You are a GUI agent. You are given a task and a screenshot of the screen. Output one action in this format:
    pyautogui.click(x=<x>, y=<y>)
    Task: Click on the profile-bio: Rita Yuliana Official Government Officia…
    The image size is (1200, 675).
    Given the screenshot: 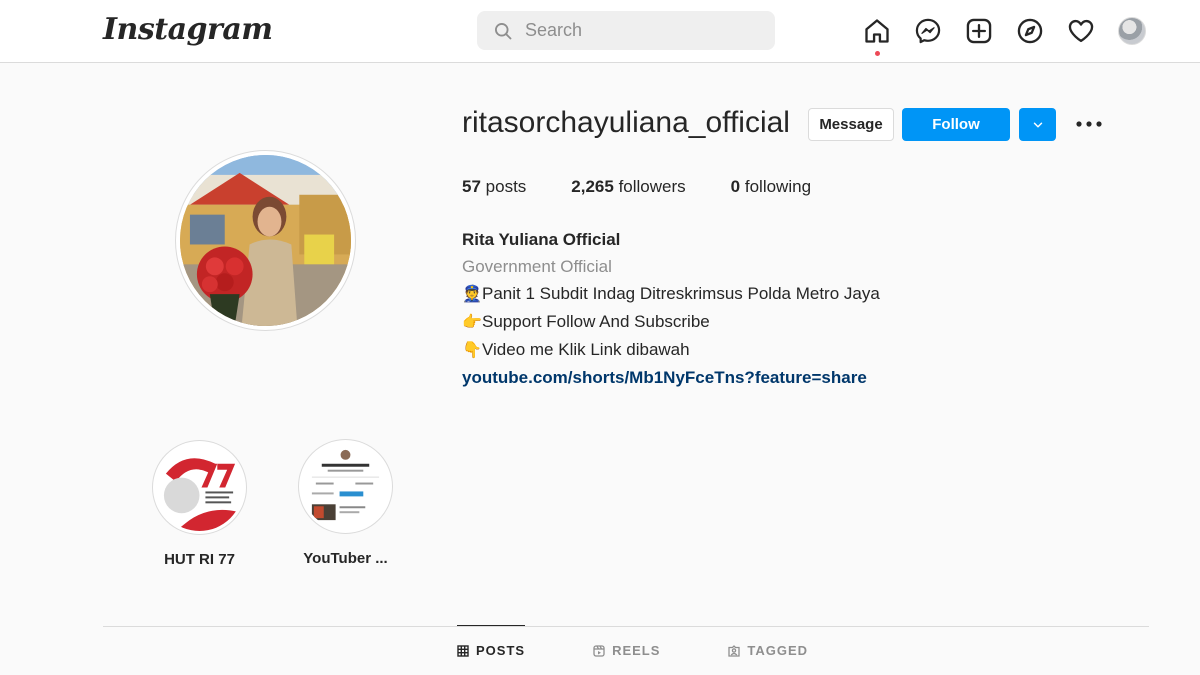 What is the action you would take?
    pyautogui.click(x=671, y=308)
    